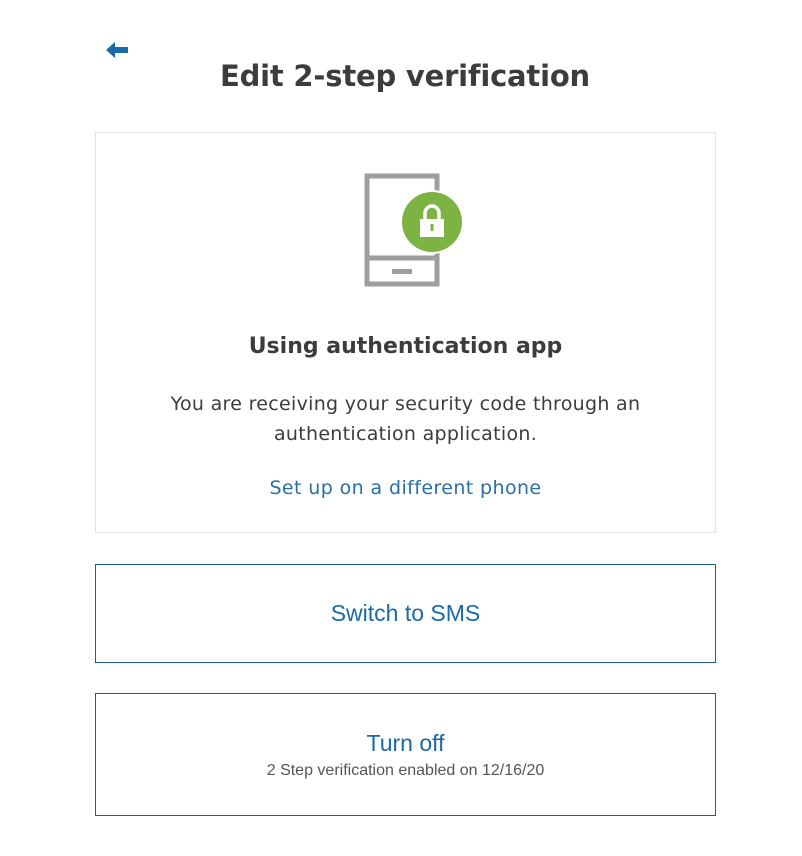 Image resolution: width=802 pixels, height=856 pixels. Describe the element at coordinates (405, 76) in the screenshot. I see `page-title: Edit 2-step verification` at that location.